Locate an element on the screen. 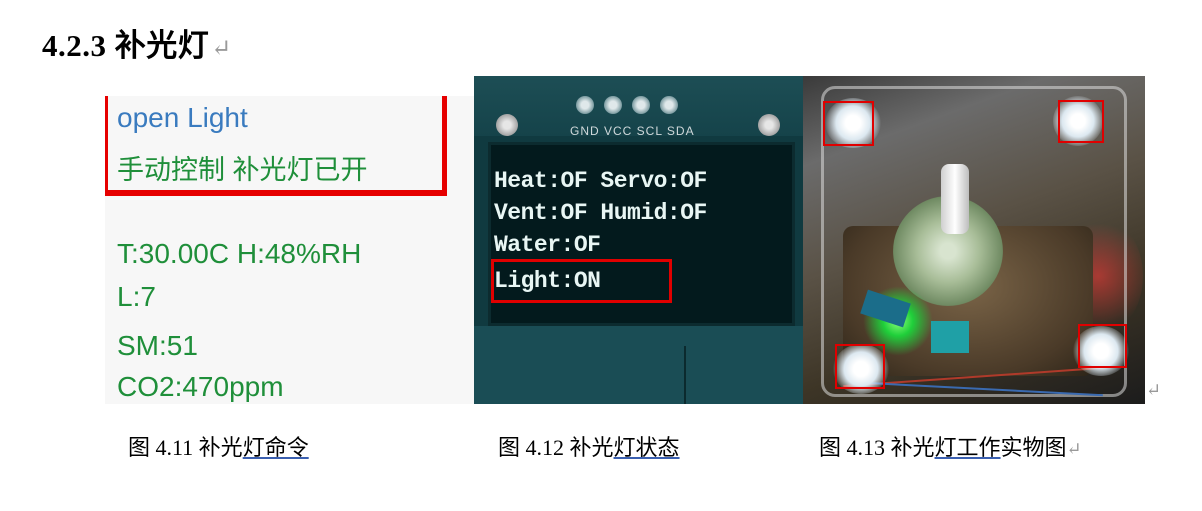 Image resolution: width=1202 pixels, height=511 pixels. reply-text: 手动控制 补光灯已开 is located at coordinates (242, 170).